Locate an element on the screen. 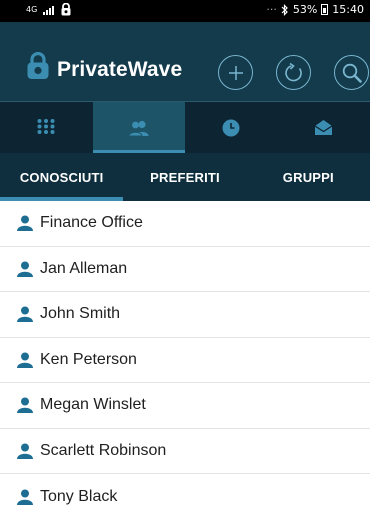 The width and height of the screenshot is (370, 514). bluetooth-icon is located at coordinates (284, 9).